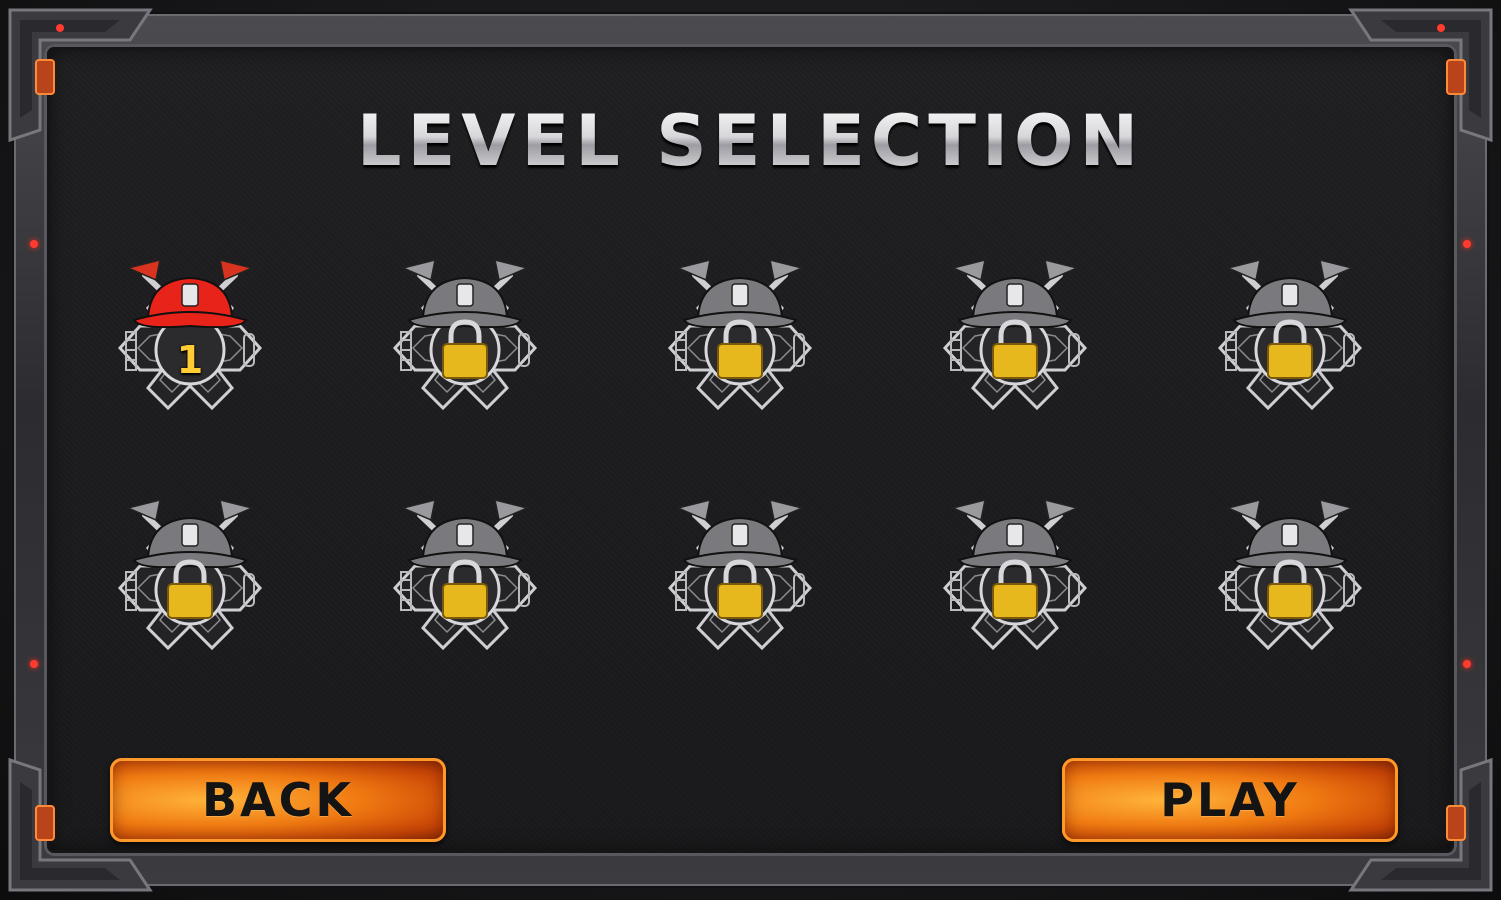 The height and width of the screenshot is (900, 1501). Describe the element at coordinates (190, 360) in the screenshot. I see `level-number: 1` at that location.